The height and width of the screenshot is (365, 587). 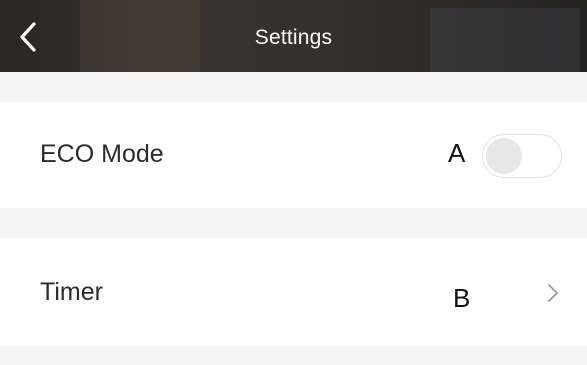 I want to click on chevron-right-icon, so click(x=553, y=293).